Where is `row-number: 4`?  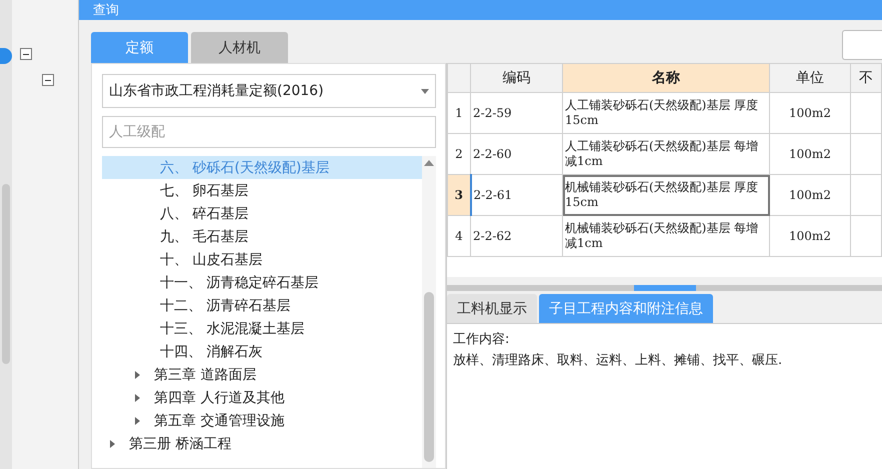
row-number: 4 is located at coordinates (459, 236).